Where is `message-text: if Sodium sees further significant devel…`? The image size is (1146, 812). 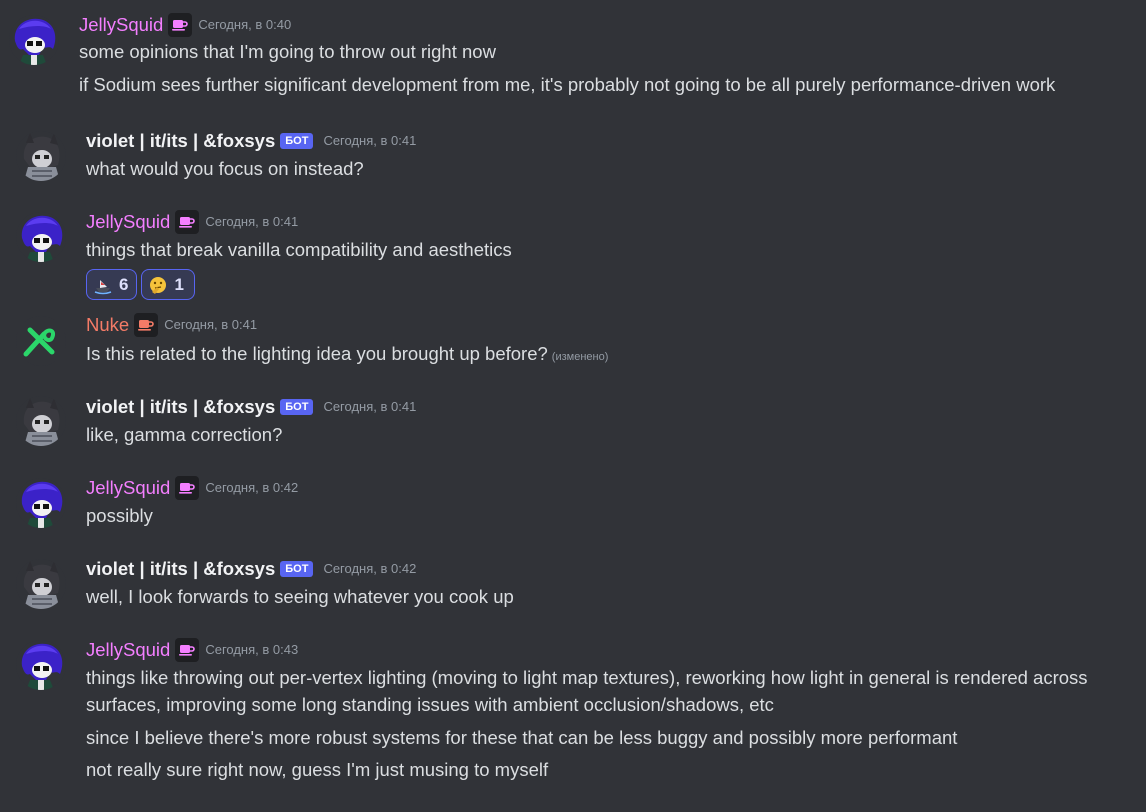
message-text: if Sodium sees further significant devel… is located at coordinates (567, 84).